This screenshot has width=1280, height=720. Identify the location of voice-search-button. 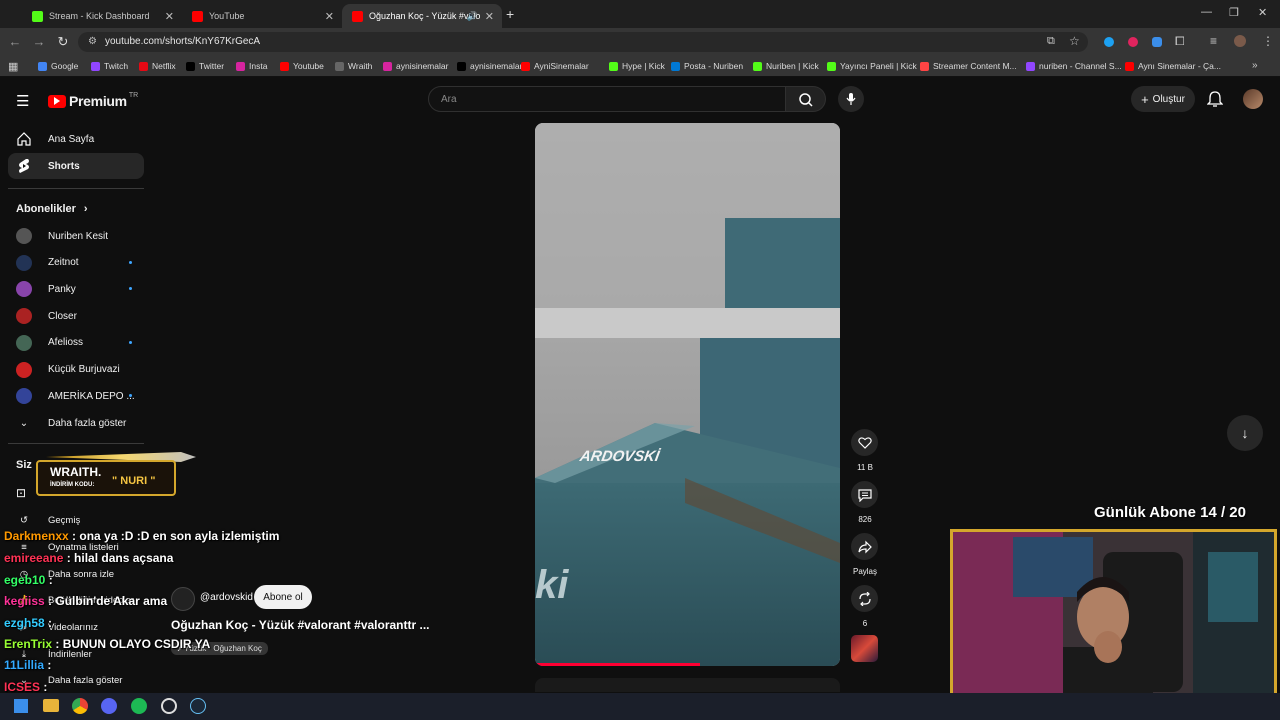
(851, 99).